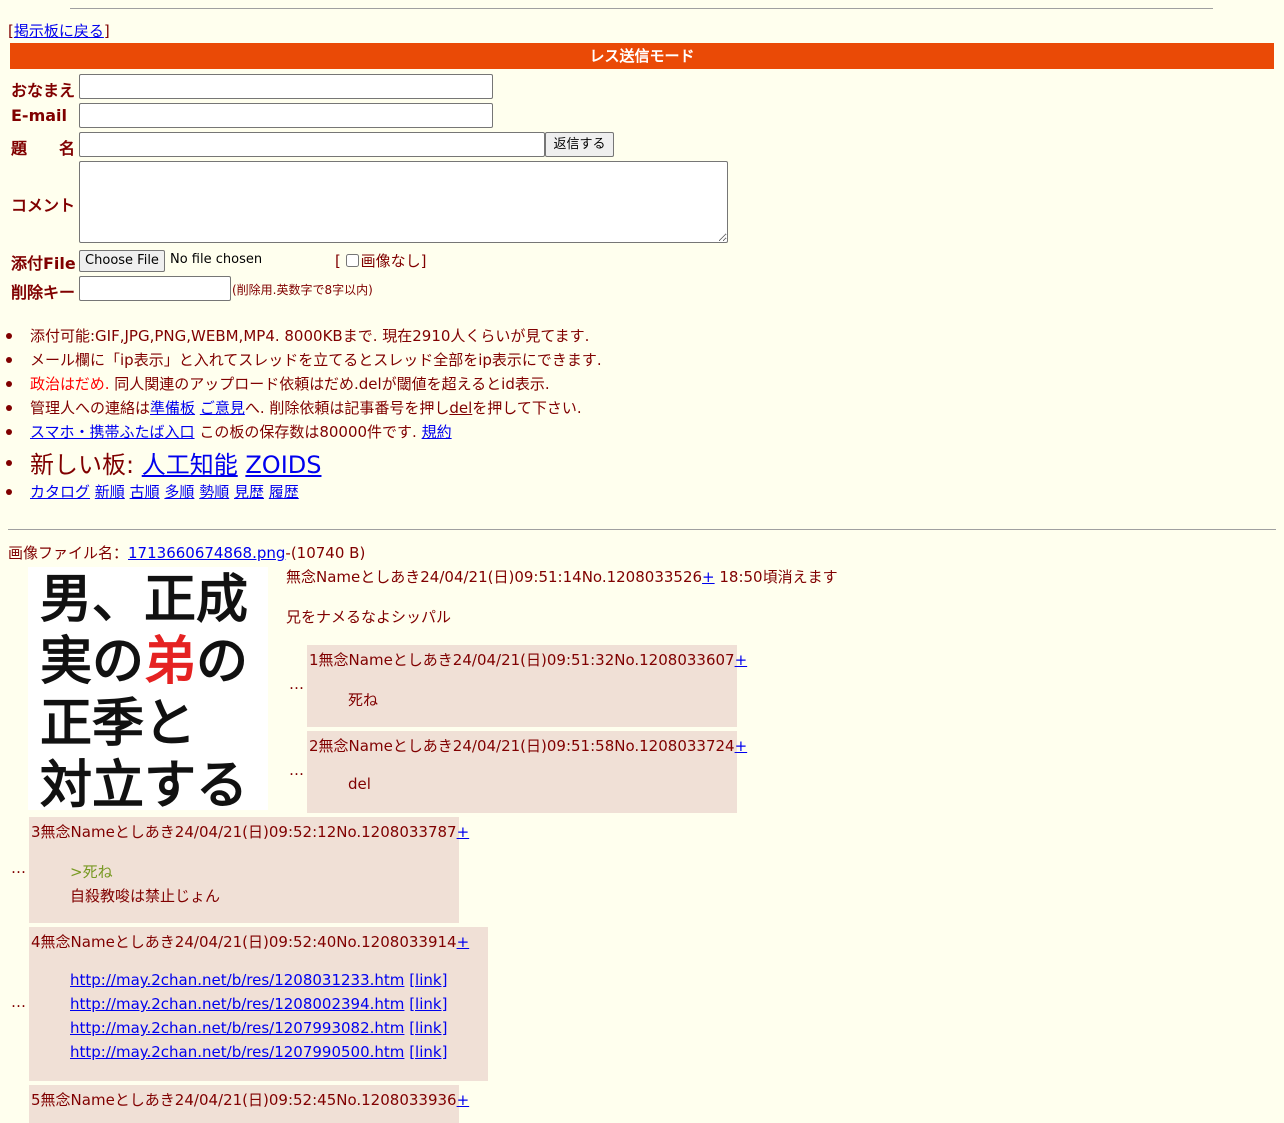 The width and height of the screenshot is (1284, 1123). Describe the element at coordinates (122, 261) in the screenshot. I see `choose-file-button: Choose File` at that location.